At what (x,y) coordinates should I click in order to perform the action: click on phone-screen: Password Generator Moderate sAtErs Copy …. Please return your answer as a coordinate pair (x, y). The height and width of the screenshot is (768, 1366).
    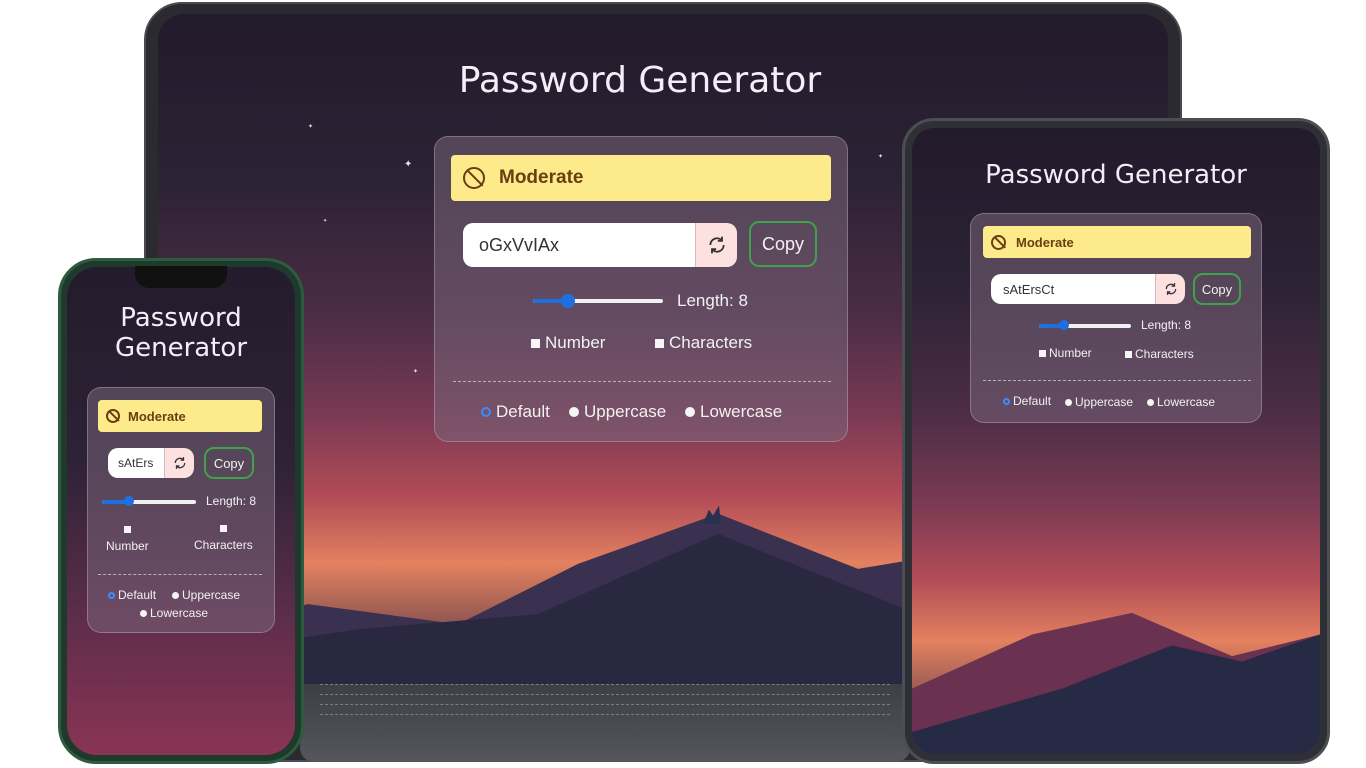
    Looking at the image, I should click on (181, 511).